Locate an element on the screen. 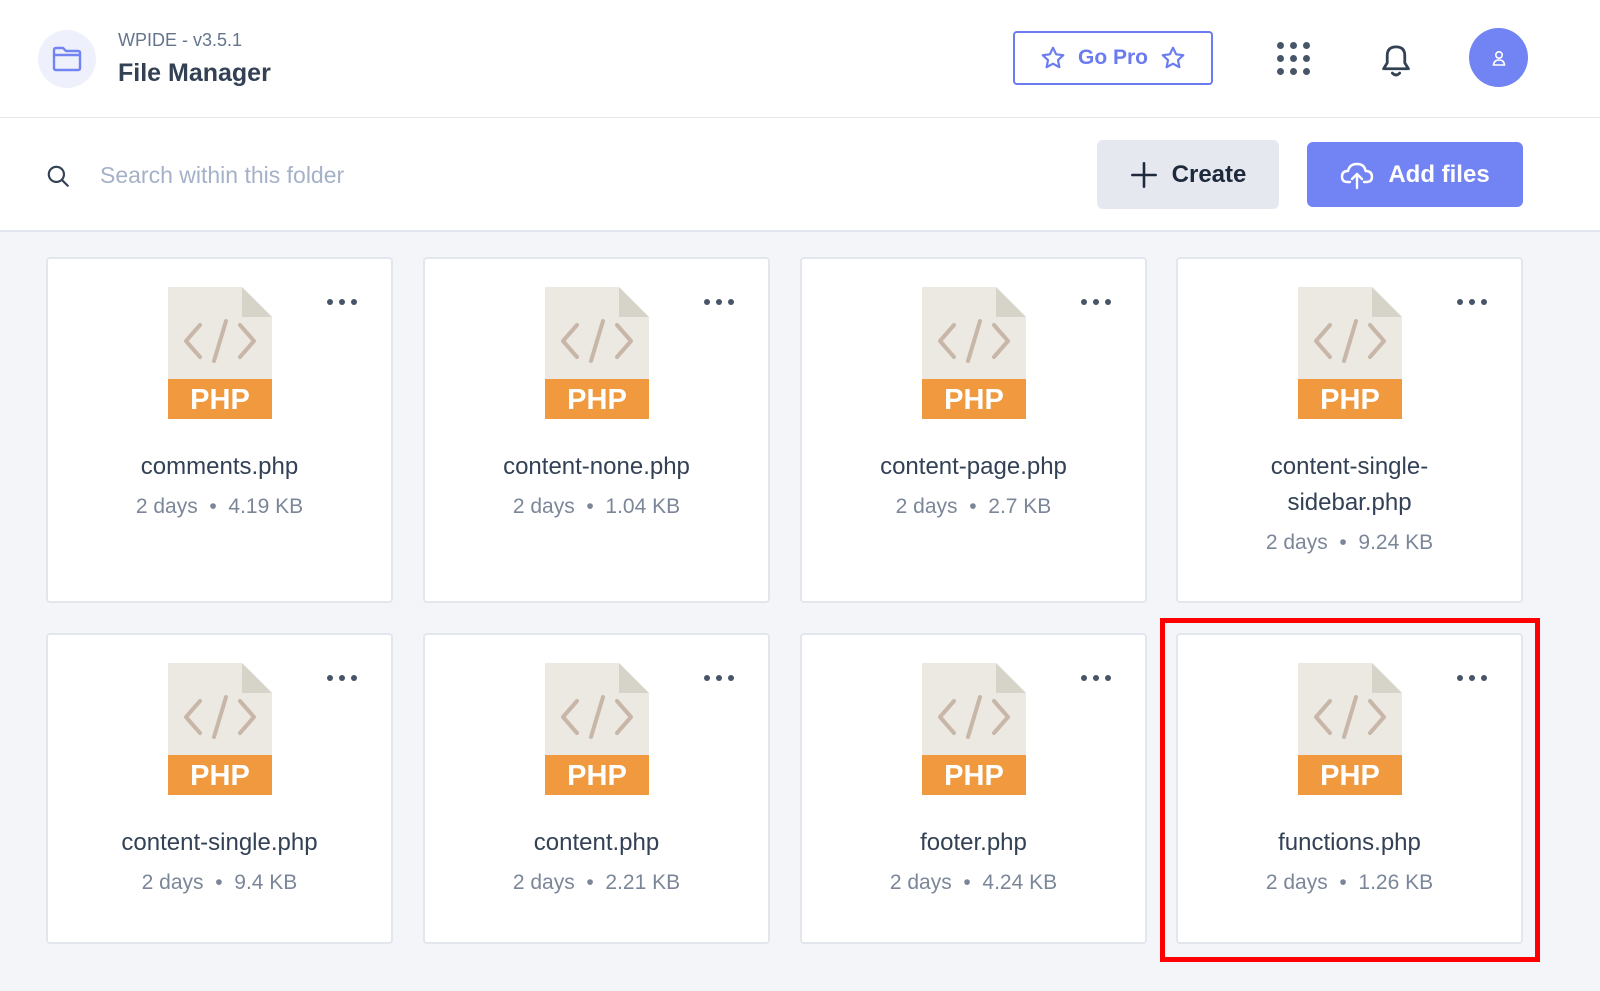 This screenshot has height=991, width=1600. file-size: 1.04 KB is located at coordinates (643, 506).